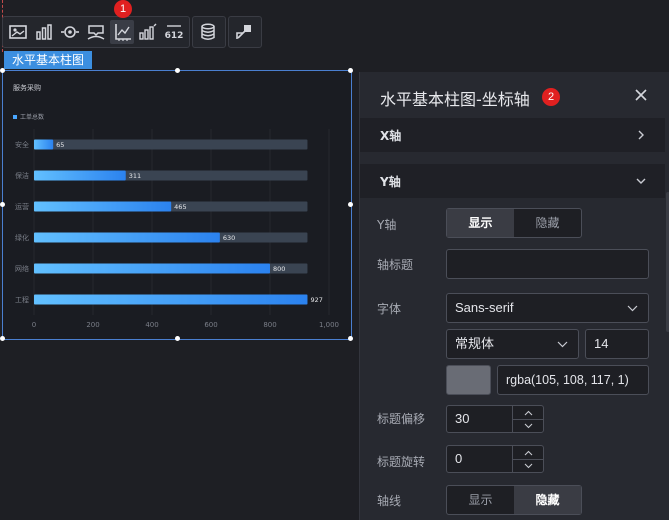 Image resolution: width=669 pixels, height=520 pixels. What do you see at coordinates (122, 32) in the screenshot?
I see `axis-icon` at bounding box center [122, 32].